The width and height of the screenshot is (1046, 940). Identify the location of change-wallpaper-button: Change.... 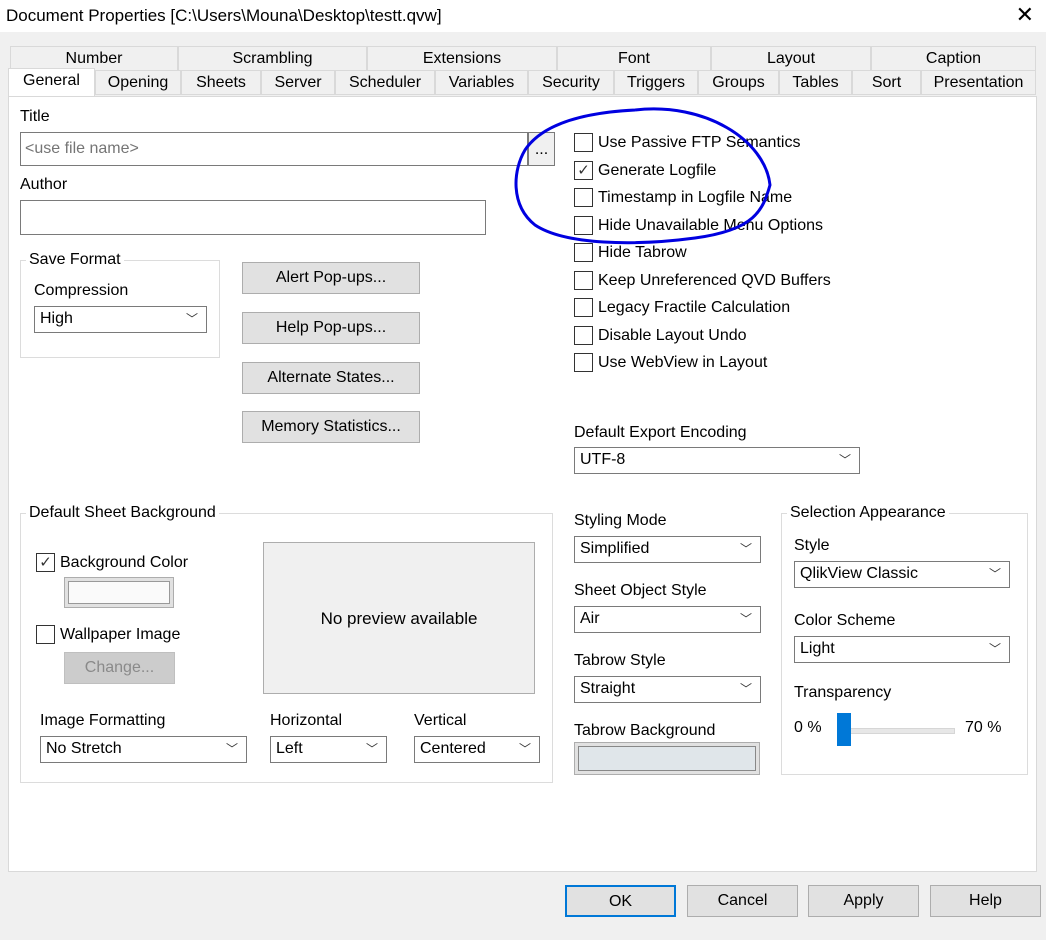
(119, 668).